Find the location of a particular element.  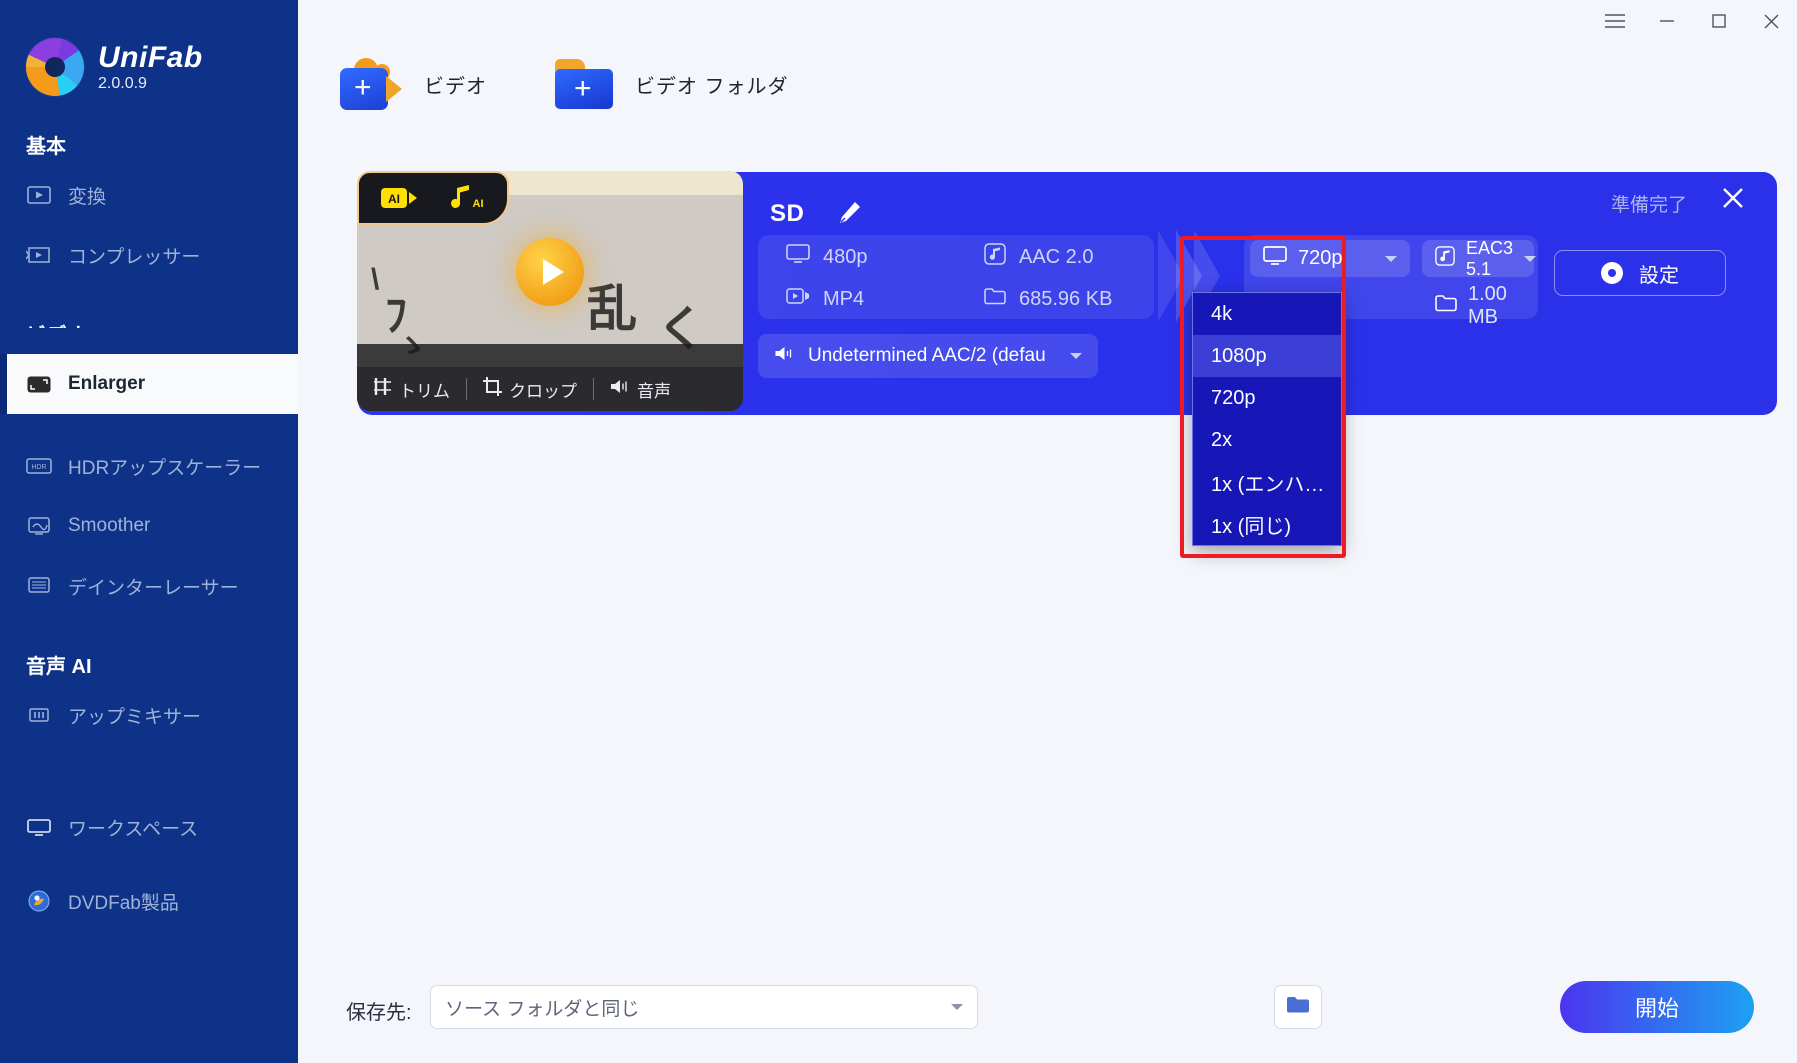

trim-icon is located at coordinates (382, 389).